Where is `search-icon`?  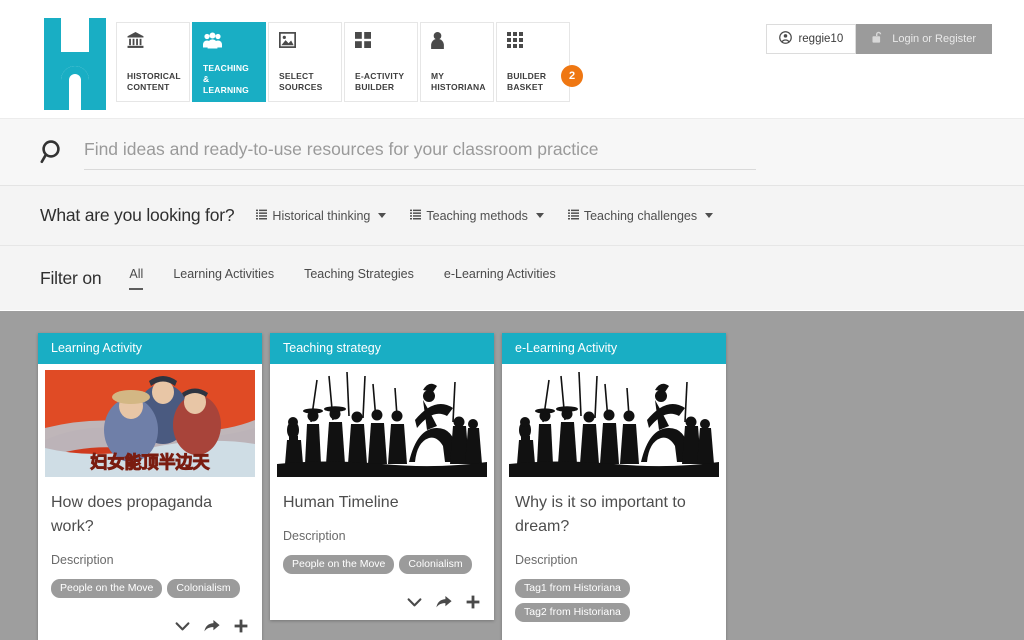 search-icon is located at coordinates (53, 152).